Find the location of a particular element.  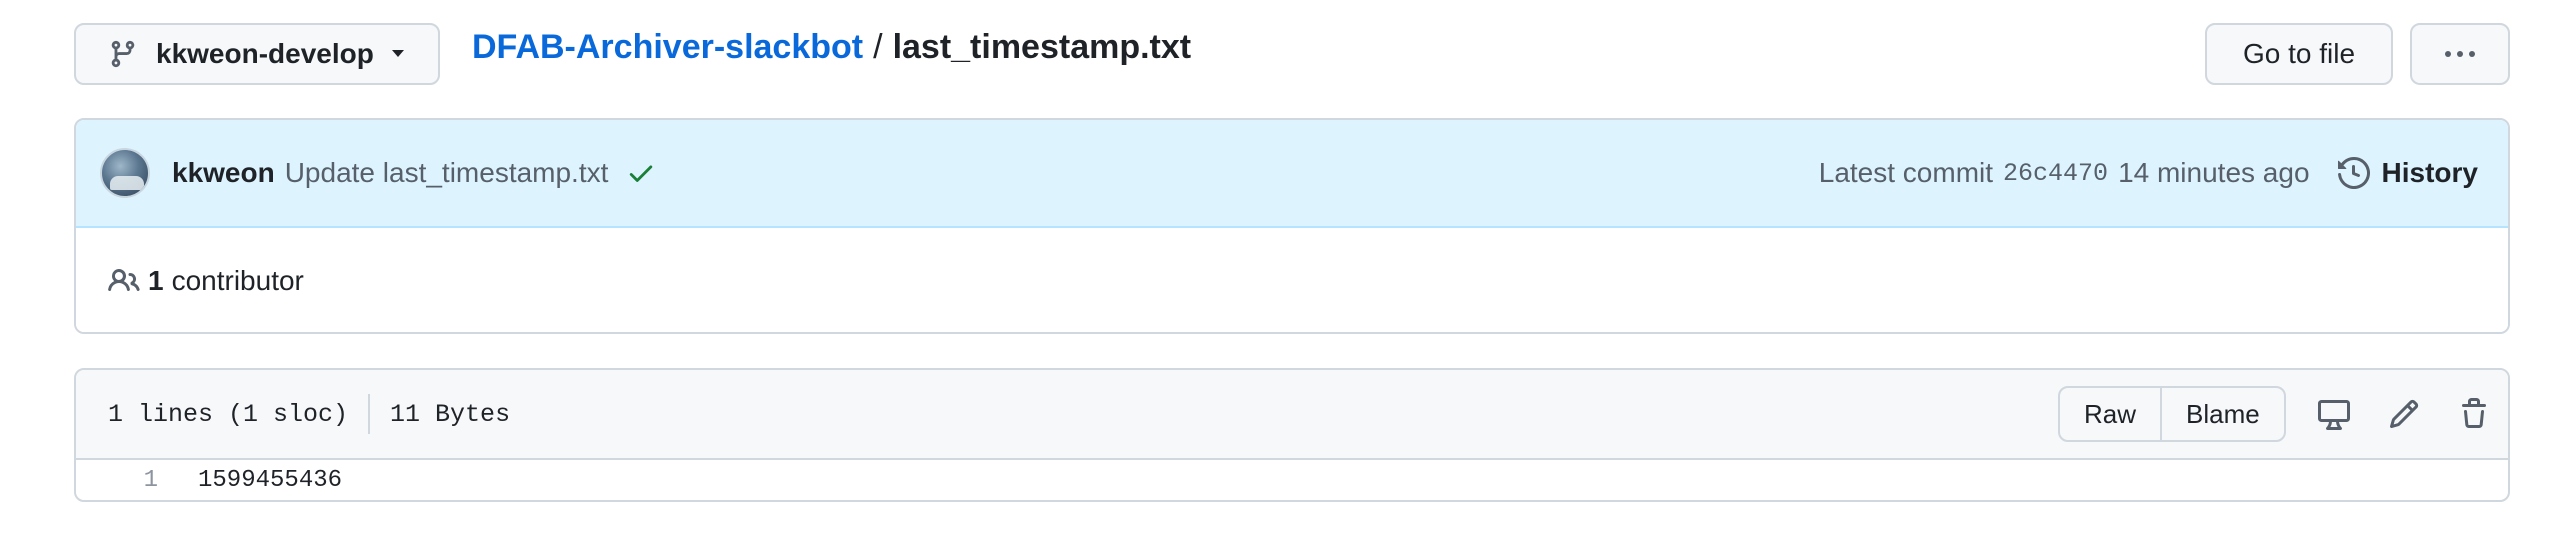

trash-icon is located at coordinates (2474, 413).